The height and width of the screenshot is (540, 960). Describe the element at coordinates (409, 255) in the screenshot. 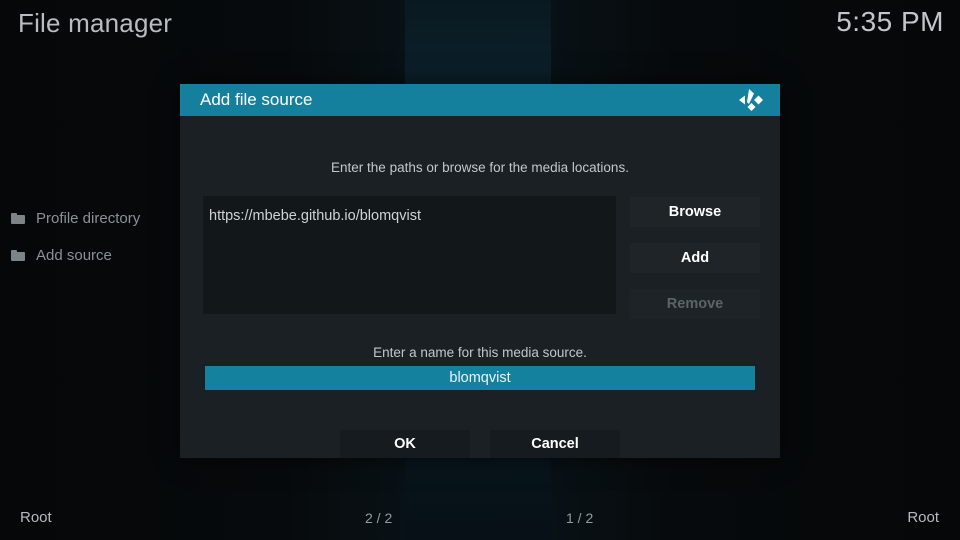

I see `path-list: https://mbebe.github.io/blomqvist` at that location.